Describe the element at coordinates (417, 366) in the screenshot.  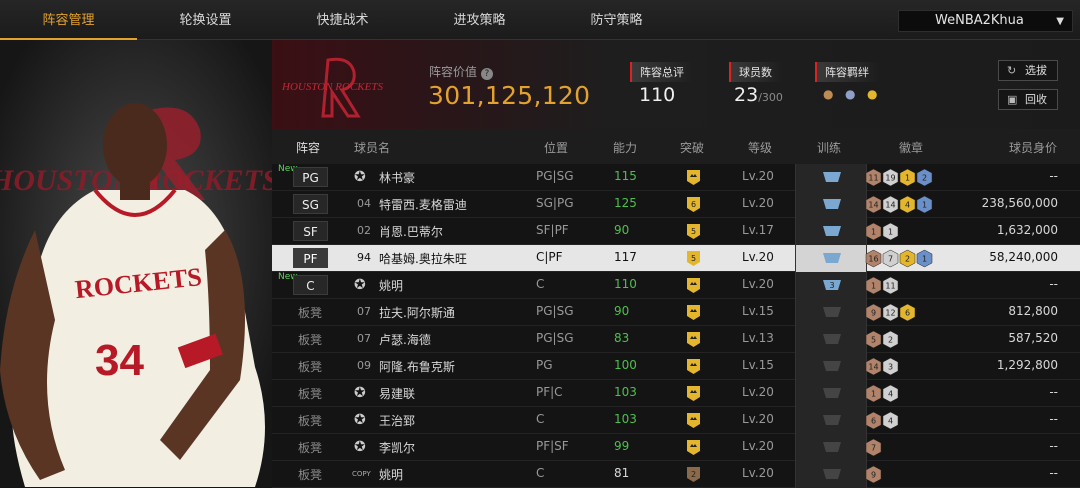
I see `player-name: 阿隆.布鲁克斯` at that location.